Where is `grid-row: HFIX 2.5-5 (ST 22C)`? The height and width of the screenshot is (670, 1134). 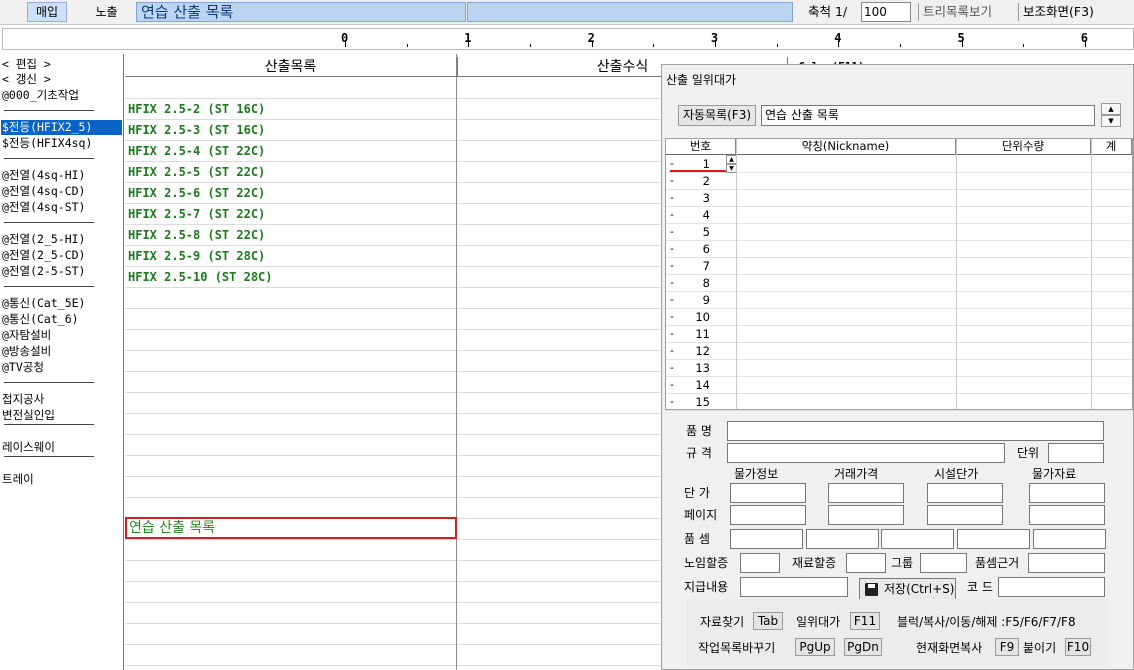 grid-row: HFIX 2.5-5 (ST 22C) is located at coordinates (393, 172).